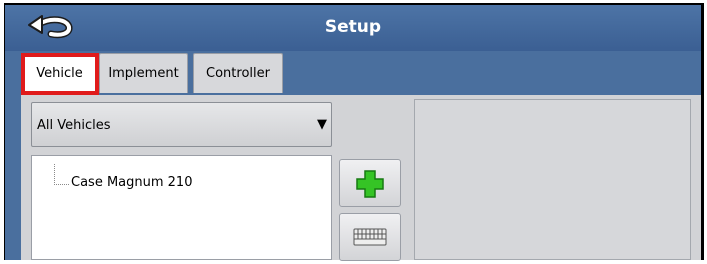 This screenshot has height=264, width=707. What do you see at coordinates (181, 124) in the screenshot?
I see `vehicle-filter-dropdown: All Vehicles ▼` at bounding box center [181, 124].